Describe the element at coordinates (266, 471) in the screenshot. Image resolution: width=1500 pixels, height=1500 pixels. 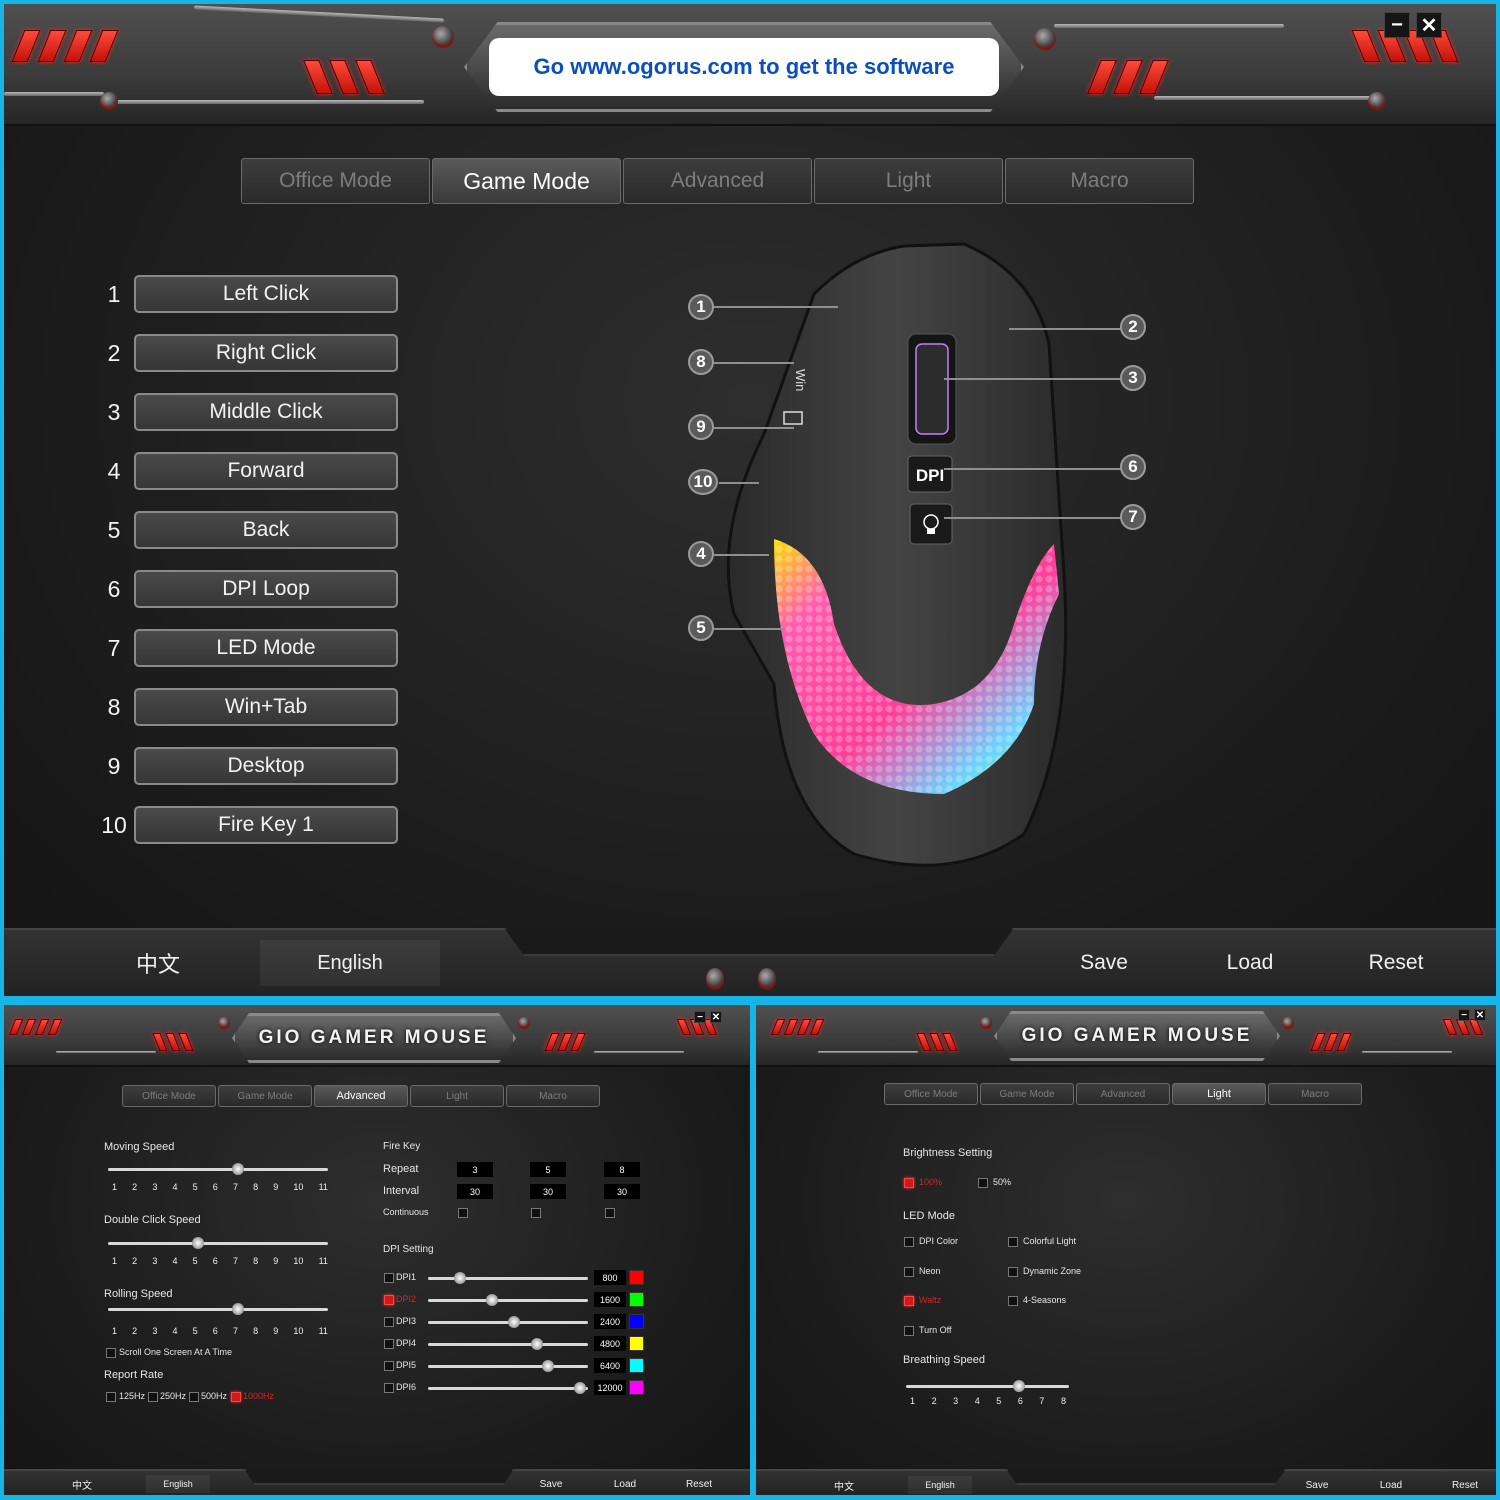
I see `key-assign-button: Forward` at that location.